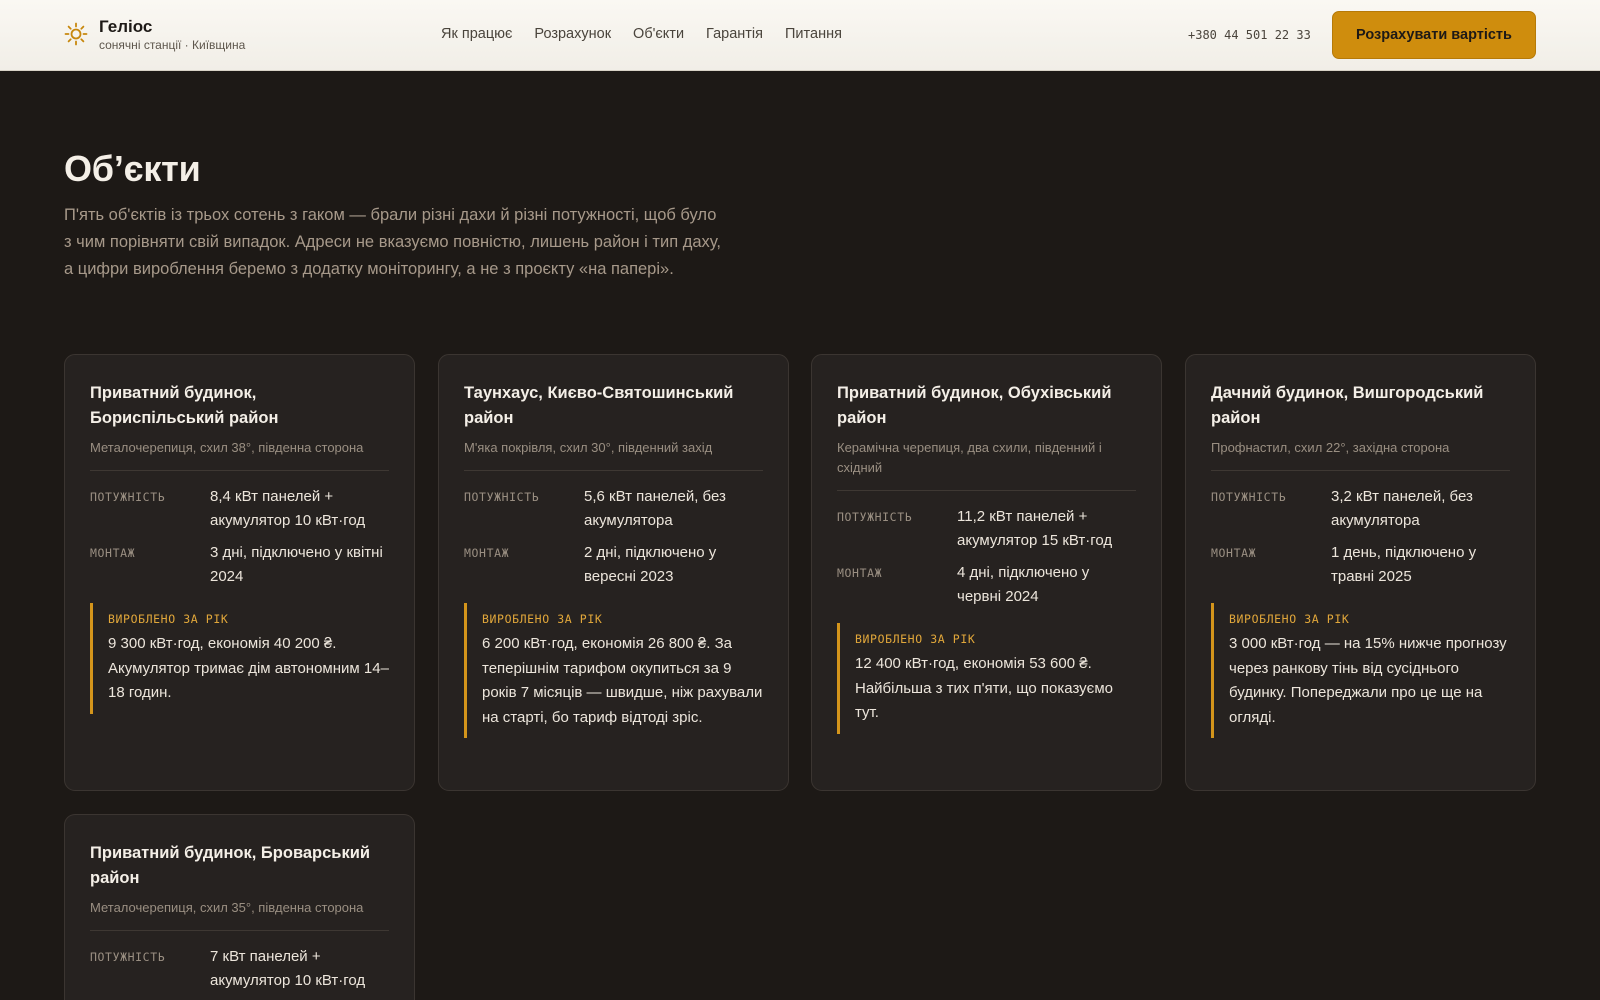  What do you see at coordinates (1347, 405) in the screenshot?
I see `project-title: Дачний будинок, Вишгородський район` at bounding box center [1347, 405].